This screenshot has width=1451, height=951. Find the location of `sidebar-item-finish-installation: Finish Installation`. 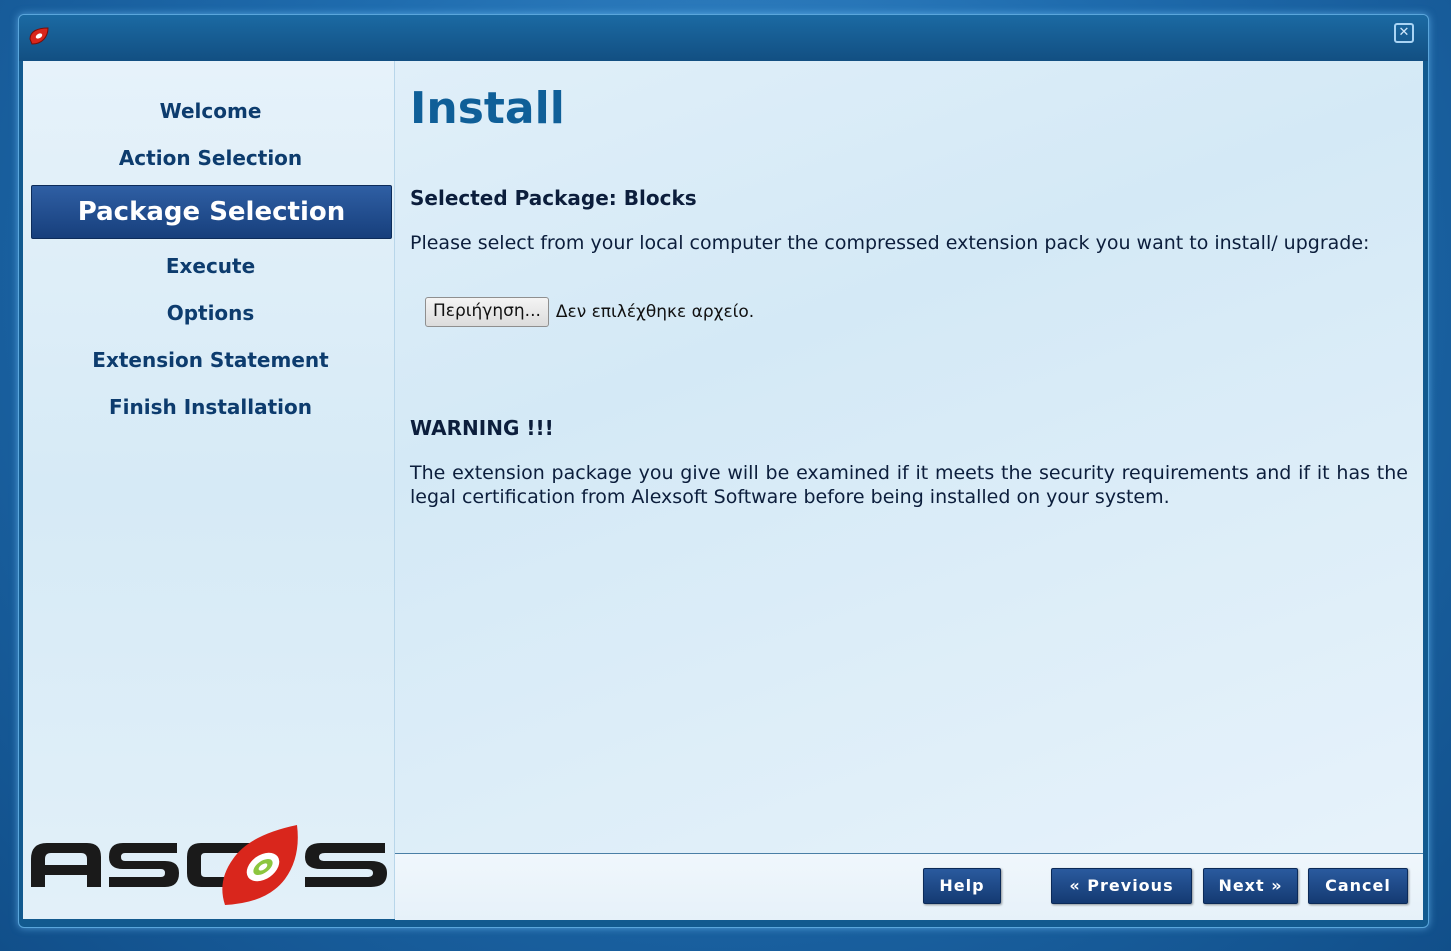

sidebar-item-finish-installation: Finish Installation is located at coordinates (210, 407).